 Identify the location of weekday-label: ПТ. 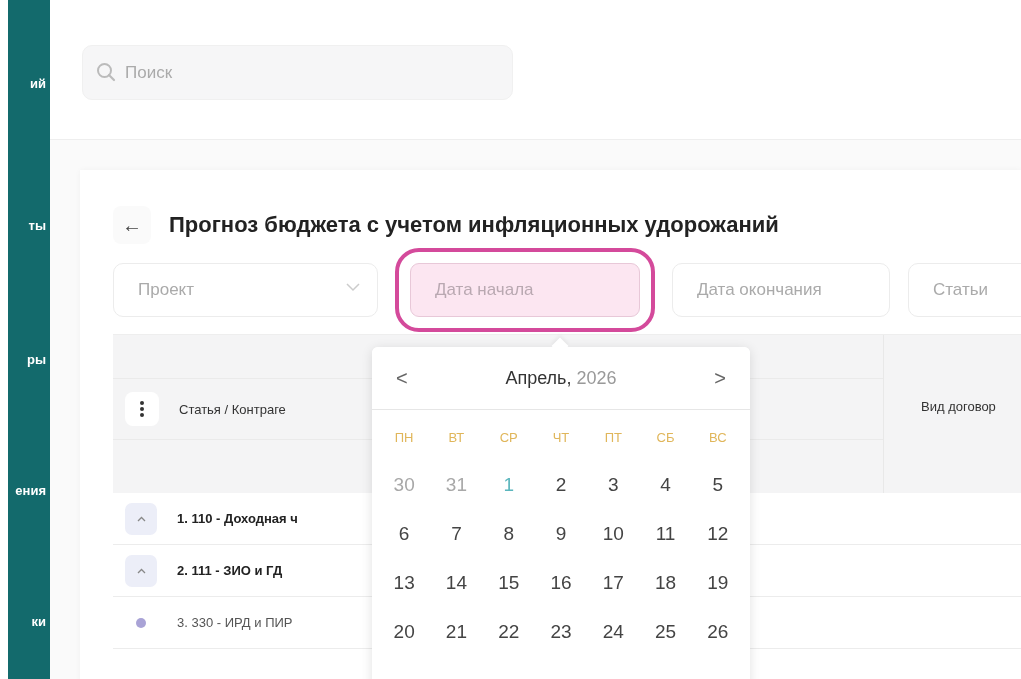
(613, 438).